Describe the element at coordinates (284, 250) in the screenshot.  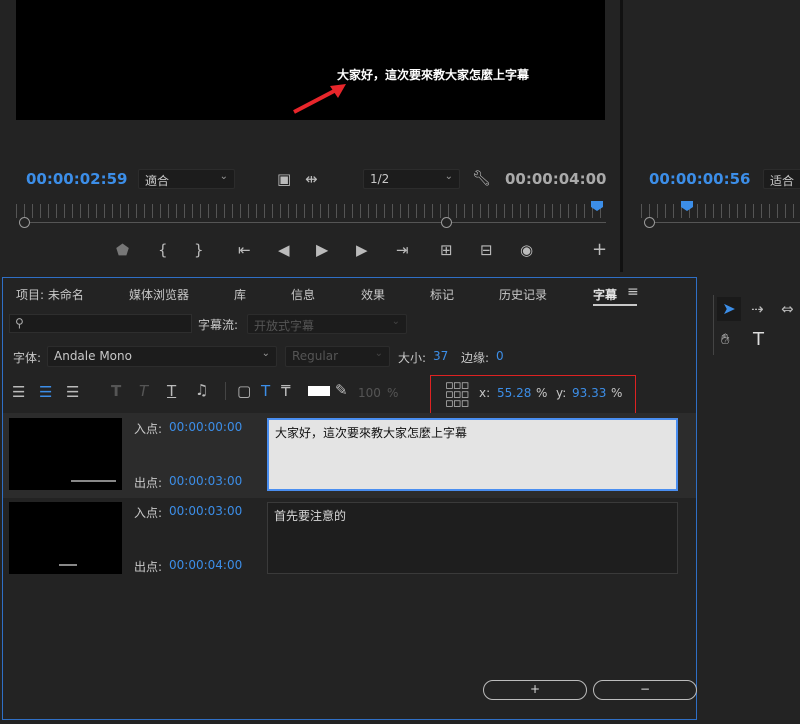
I see `step-back-icon: ◀︎` at that location.